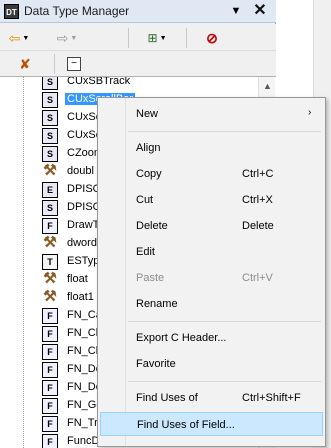 Image resolution: width=331 pixels, height=448 pixels. Describe the element at coordinates (14, 37) in the screenshot. I see `back-arrow-icon: ⇦` at that location.